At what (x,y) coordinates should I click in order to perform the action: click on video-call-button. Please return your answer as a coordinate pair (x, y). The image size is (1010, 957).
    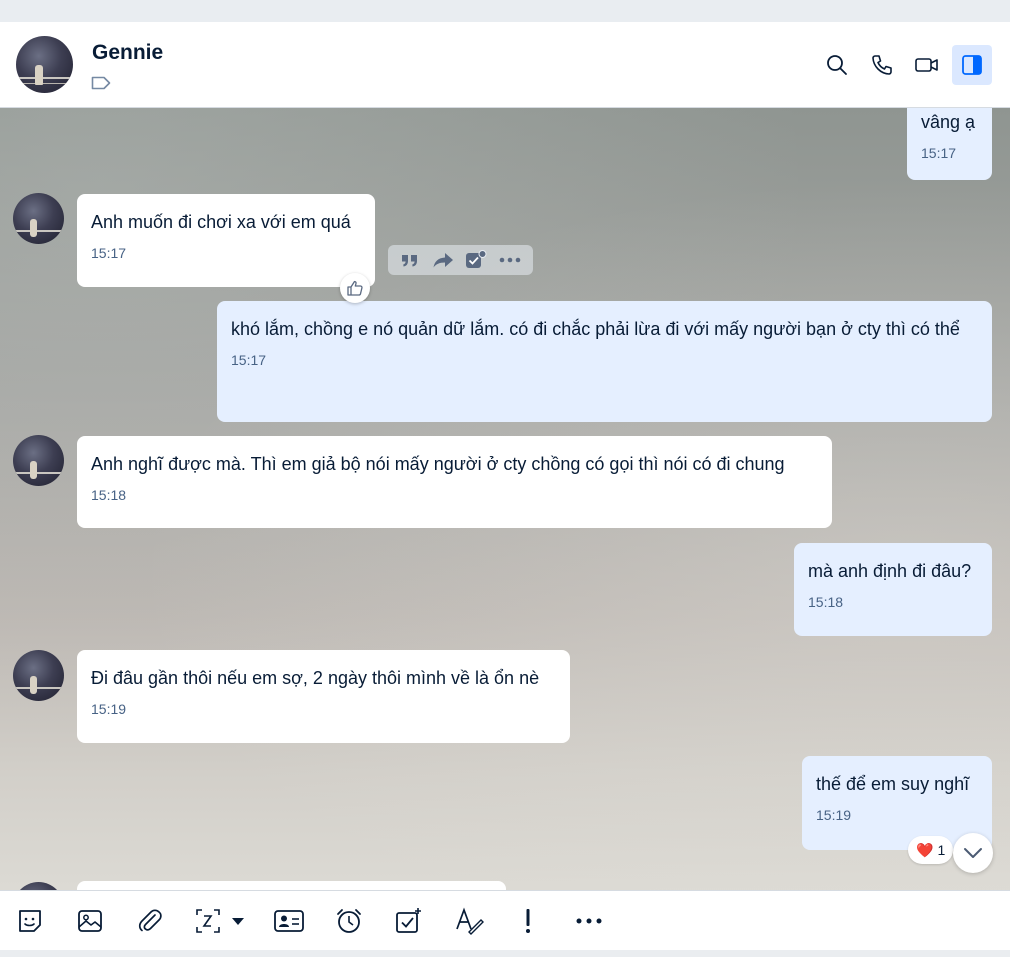
    Looking at the image, I should click on (927, 65).